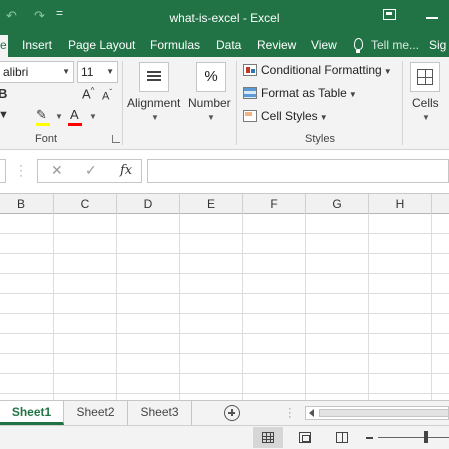  I want to click on alignment-icon, so click(154, 77).